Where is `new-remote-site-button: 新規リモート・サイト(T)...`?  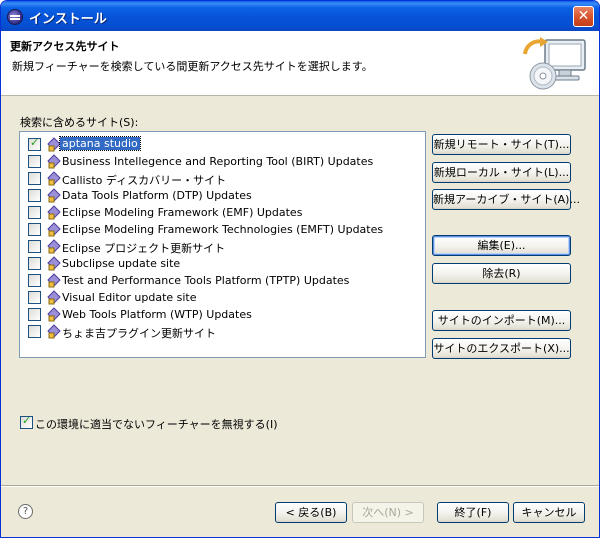
new-remote-site-button: 新規リモート・サイト(T)... is located at coordinates (501, 144).